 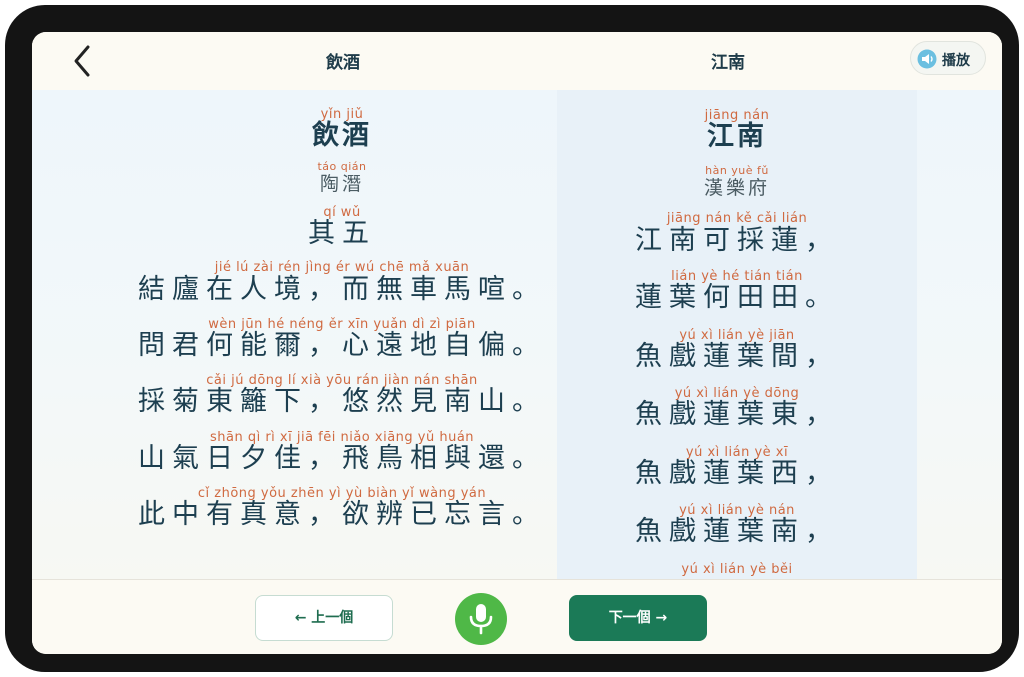 I want to click on microphone-button, so click(x=481, y=619).